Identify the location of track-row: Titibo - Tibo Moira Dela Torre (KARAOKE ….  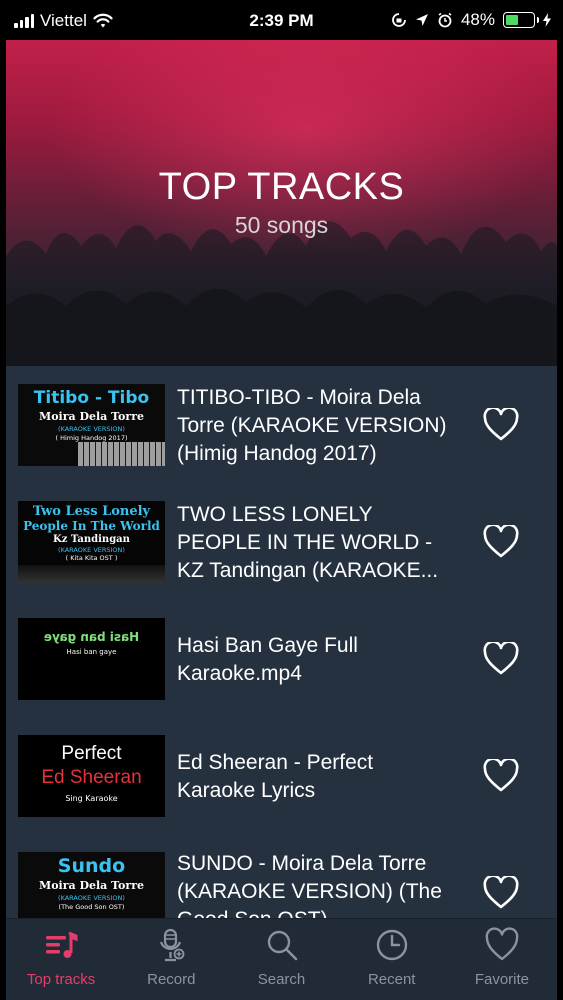
(281, 424).